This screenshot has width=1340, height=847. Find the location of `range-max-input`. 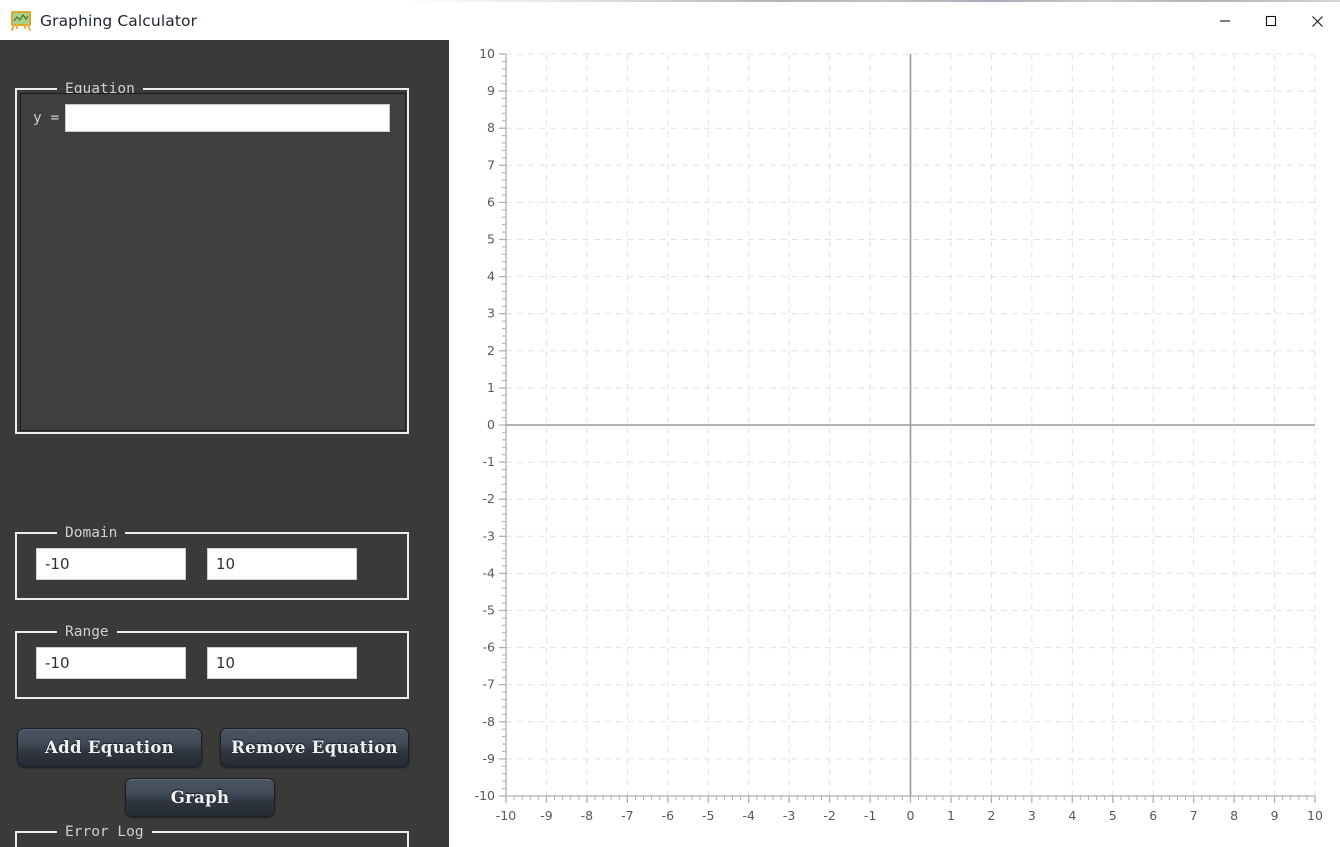

range-max-input is located at coordinates (282, 663).